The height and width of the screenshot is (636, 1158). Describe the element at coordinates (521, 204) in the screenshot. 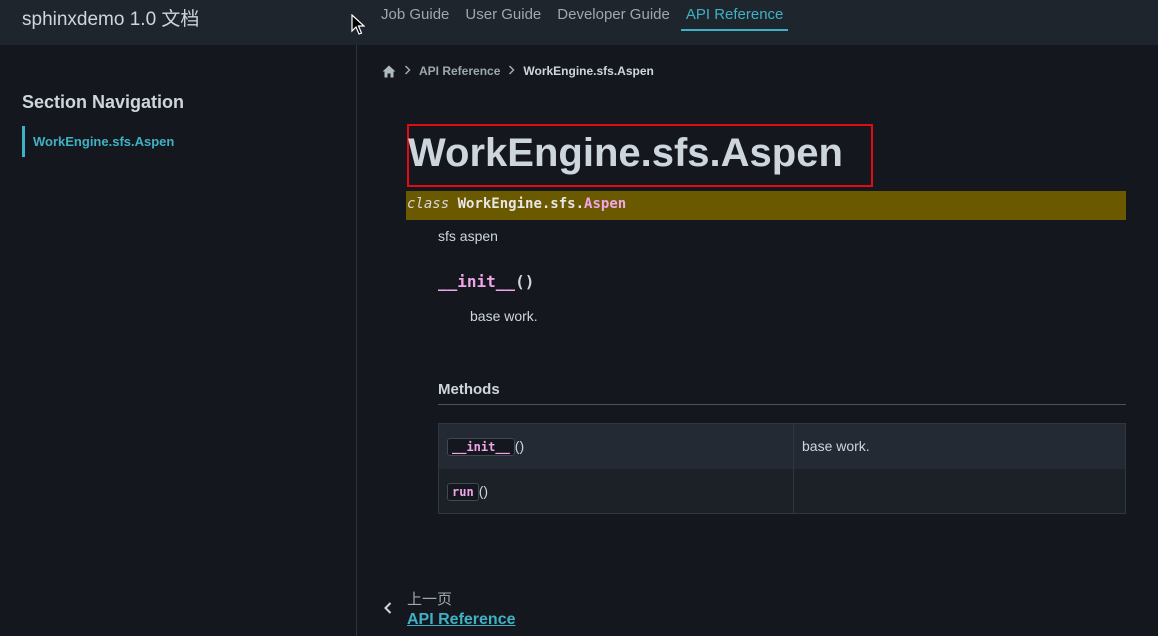

I see `class-module-path: WorkEngine.sfs.` at that location.